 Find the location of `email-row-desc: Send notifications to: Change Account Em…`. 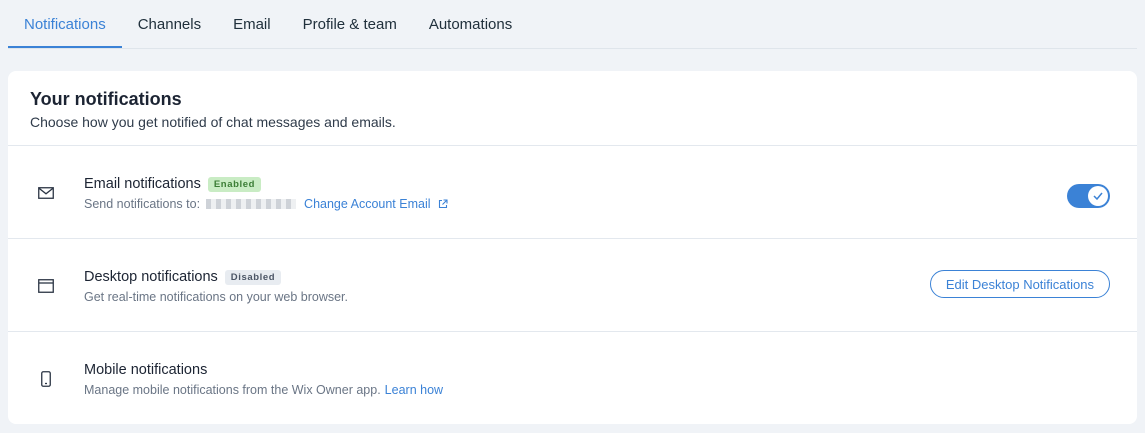

email-row-desc: Send notifications to: Change Account Em… is located at coordinates (266, 204).